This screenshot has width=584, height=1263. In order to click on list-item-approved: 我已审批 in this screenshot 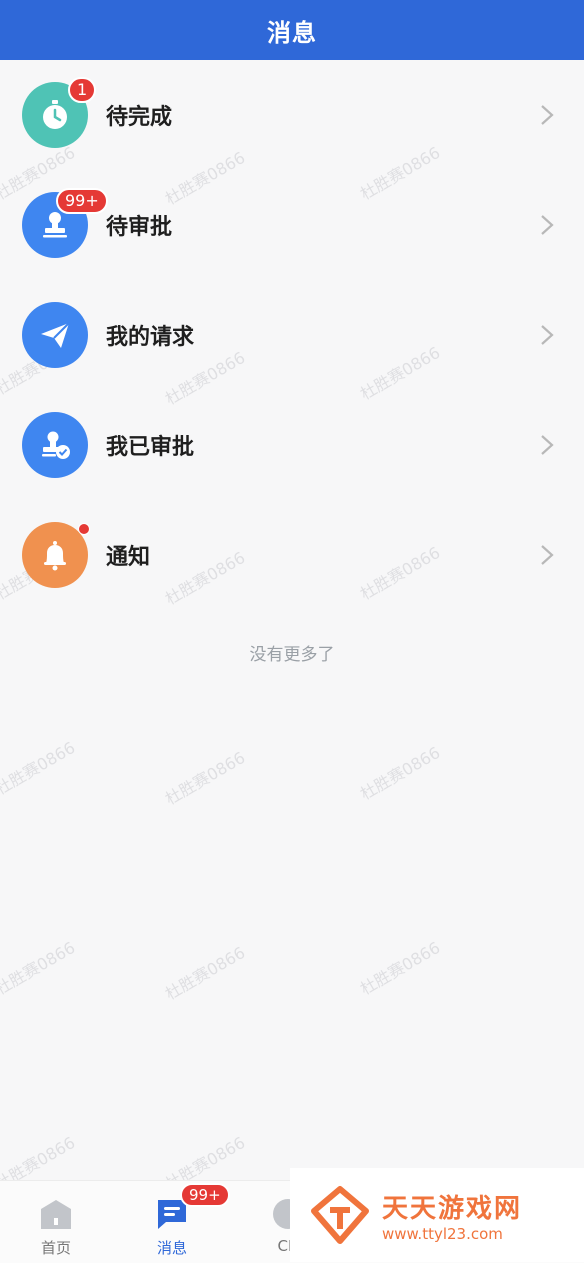, I will do `click(292, 445)`.